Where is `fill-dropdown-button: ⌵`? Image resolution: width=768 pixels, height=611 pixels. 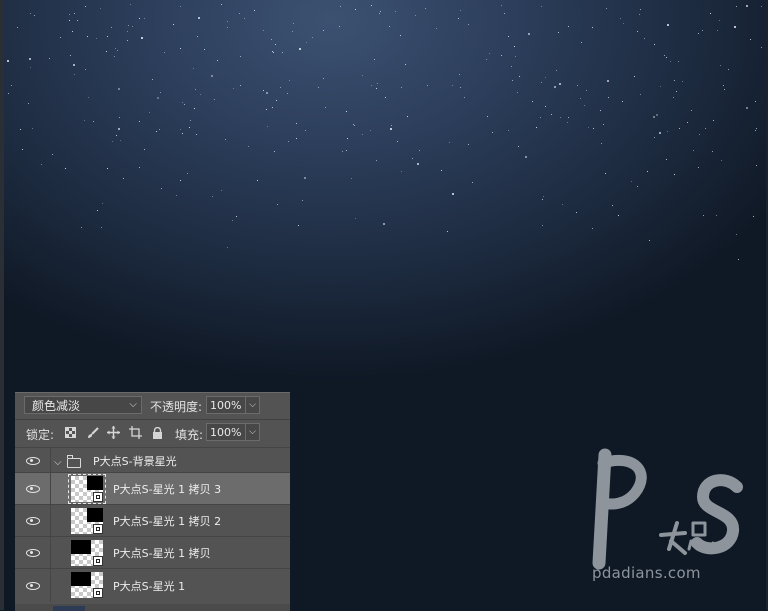 fill-dropdown-button: ⌵ is located at coordinates (252, 432).